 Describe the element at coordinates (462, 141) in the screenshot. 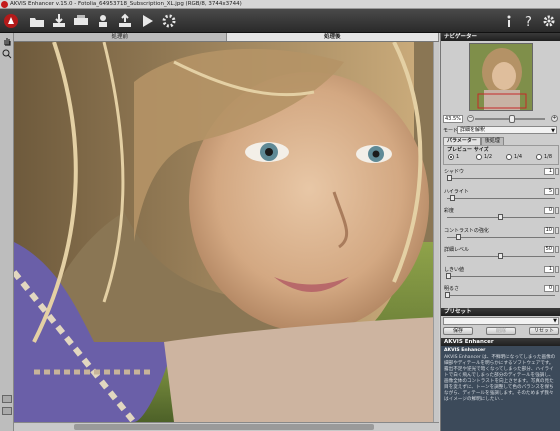

I see `tab-parameters: パラメーター` at that location.